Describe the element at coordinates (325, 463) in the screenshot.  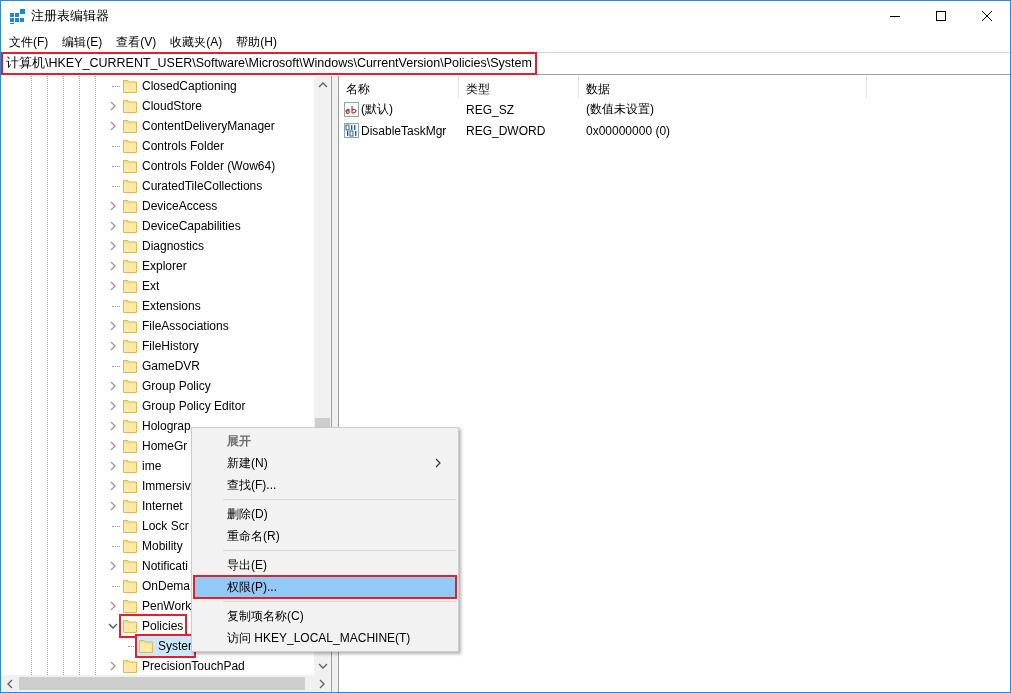
I see `menu-item: 新建(N)` at that location.